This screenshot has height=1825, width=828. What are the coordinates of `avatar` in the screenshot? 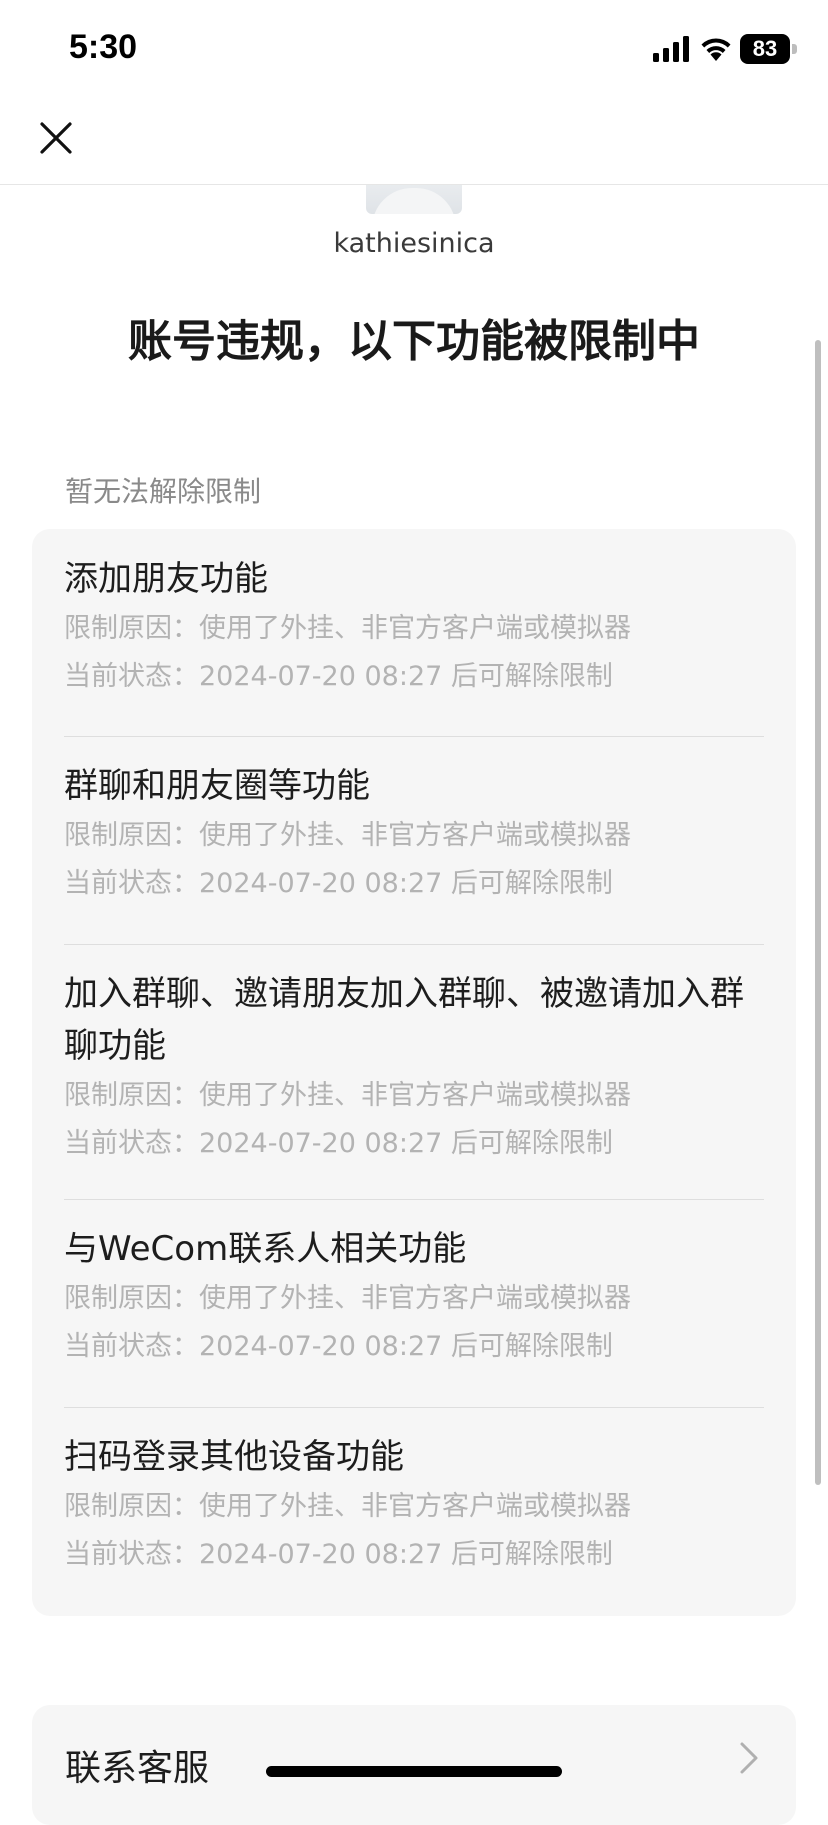 It's located at (414, 199).